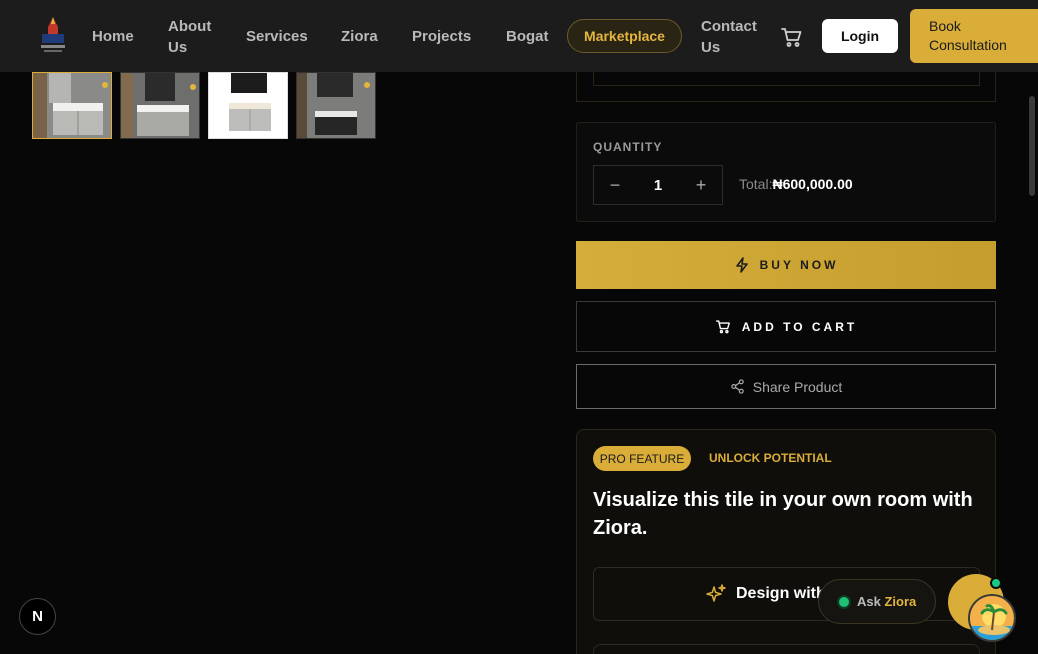 The height and width of the screenshot is (654, 1038). I want to click on total-price: Total:₦600,000.00, so click(796, 184).